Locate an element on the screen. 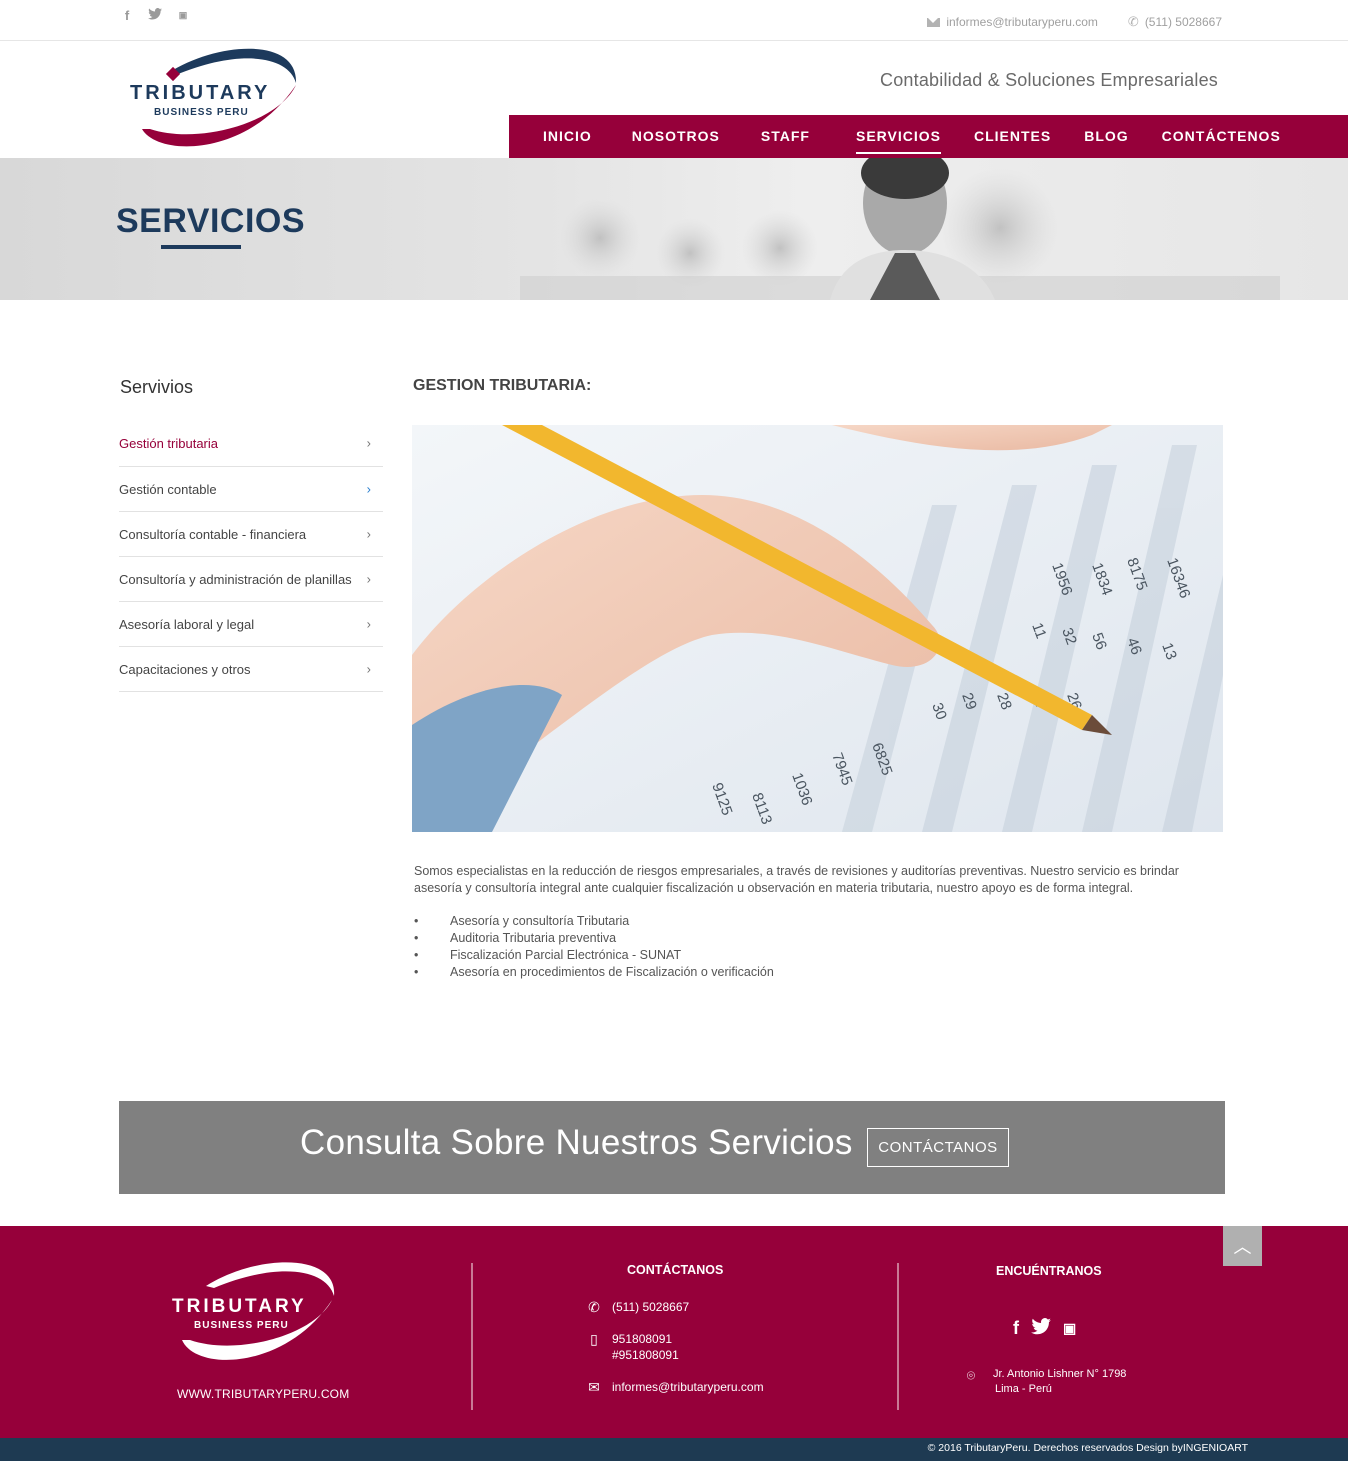 The height and width of the screenshot is (1461, 1348). nav-servicios: SERVICIOS is located at coordinates (898, 140).